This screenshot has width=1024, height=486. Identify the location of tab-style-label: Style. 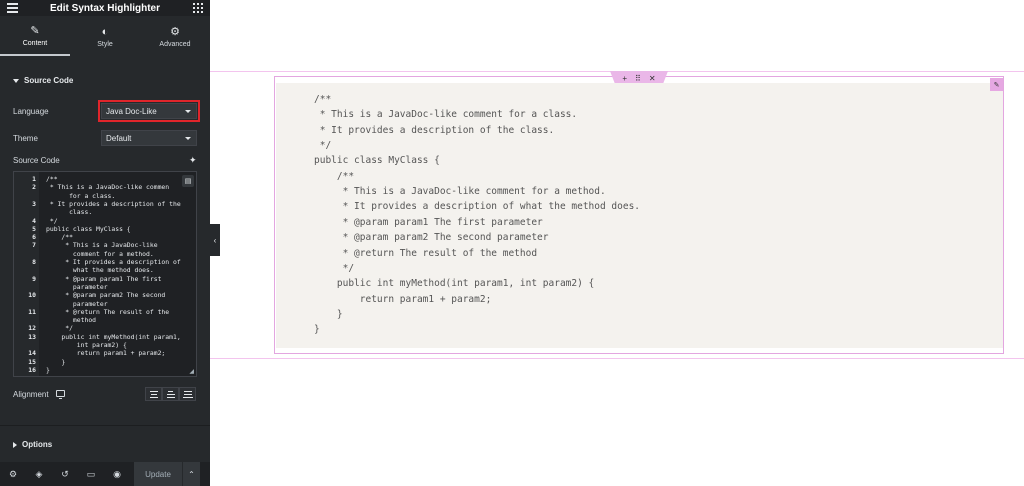
(105, 44).